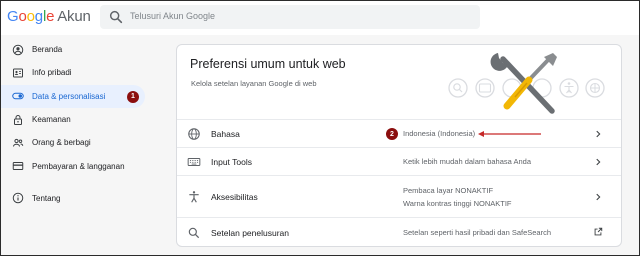 The image size is (640, 256). What do you see at coordinates (439, 133) in the screenshot?
I see `row-value: Indonesia (Indonesia)` at bounding box center [439, 133].